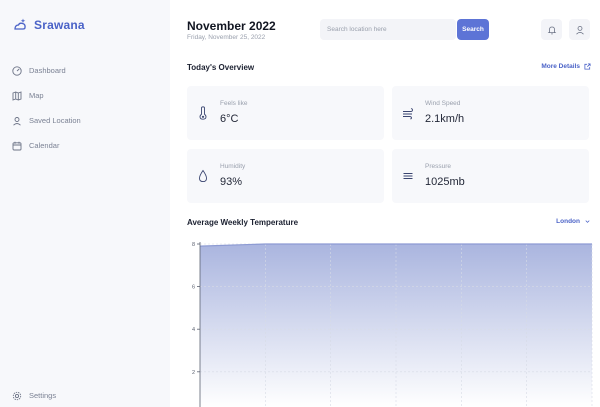 This screenshot has height=407, width=600. What do you see at coordinates (445, 182) in the screenshot?
I see `card-value: 1025mb` at bounding box center [445, 182].